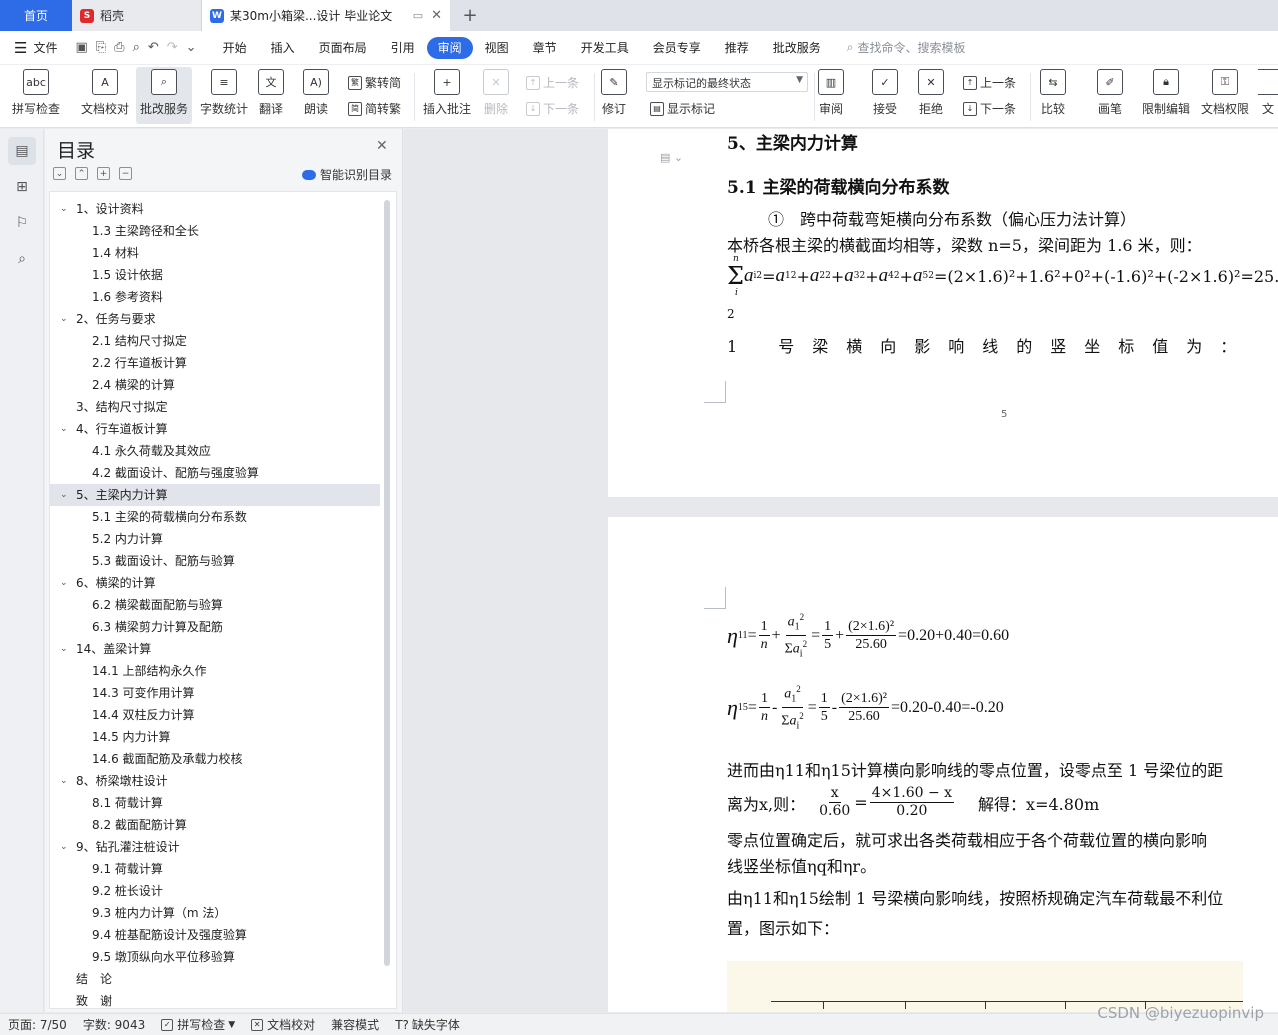 This screenshot has height=1035, width=1278. I want to click on tab-document: W 某30m小箱梁...设计 毕业论文 ▭ ✕, so click(326, 15).